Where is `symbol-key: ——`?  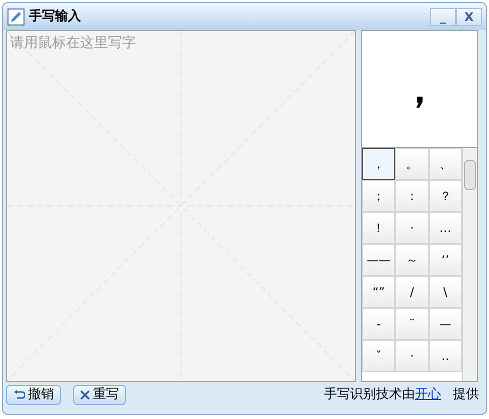 symbol-key: —— is located at coordinates (379, 260).